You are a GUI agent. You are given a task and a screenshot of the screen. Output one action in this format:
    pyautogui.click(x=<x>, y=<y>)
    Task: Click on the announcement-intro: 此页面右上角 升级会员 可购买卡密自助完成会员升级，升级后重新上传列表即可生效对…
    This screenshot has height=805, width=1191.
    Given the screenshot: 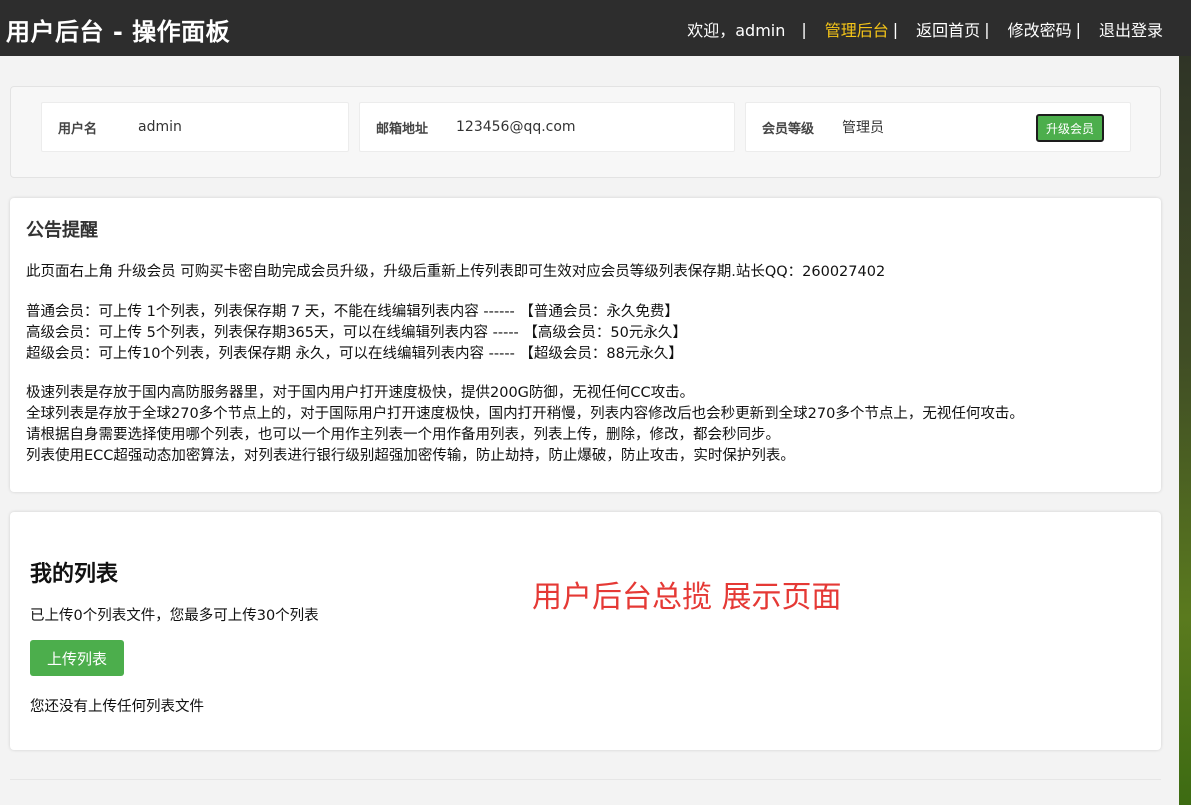 What is the action you would take?
    pyautogui.click(x=456, y=272)
    